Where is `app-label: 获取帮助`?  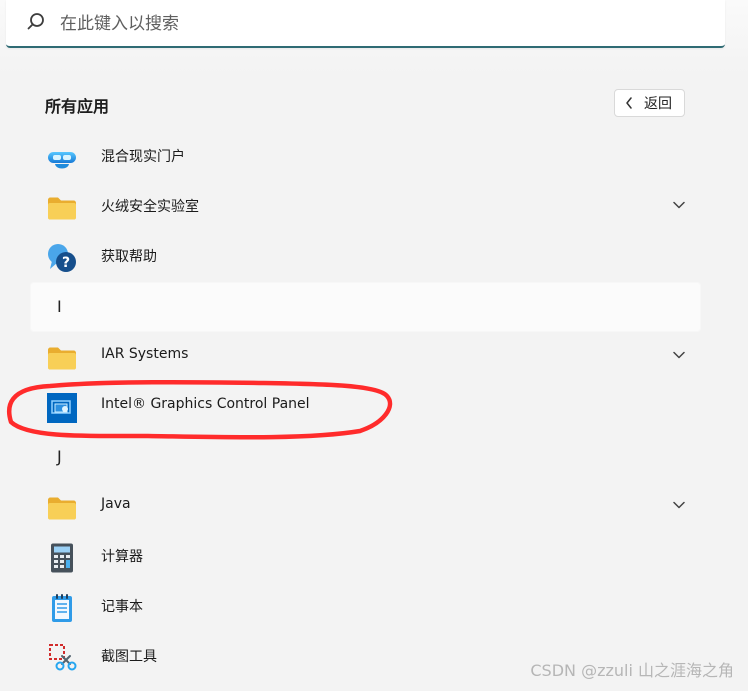
app-label: 获取帮助 is located at coordinates (129, 257).